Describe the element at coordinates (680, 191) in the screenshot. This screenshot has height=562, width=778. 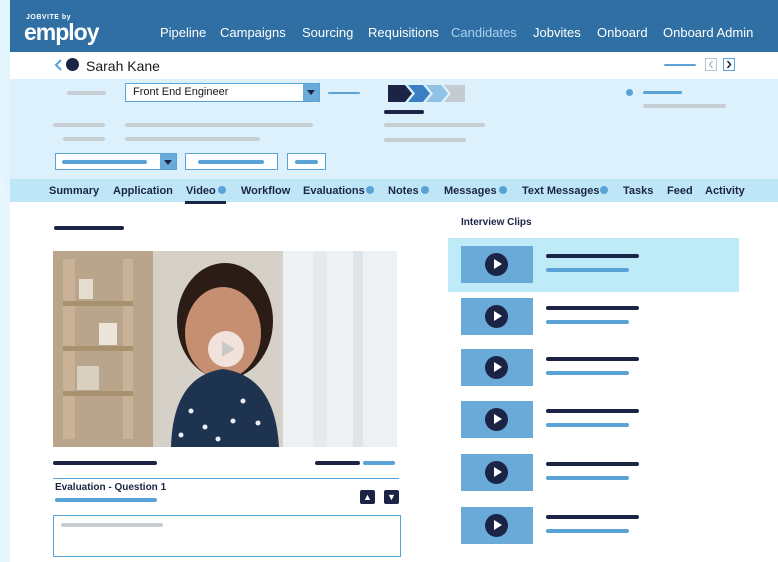
I see `tab-feed: Feed` at that location.